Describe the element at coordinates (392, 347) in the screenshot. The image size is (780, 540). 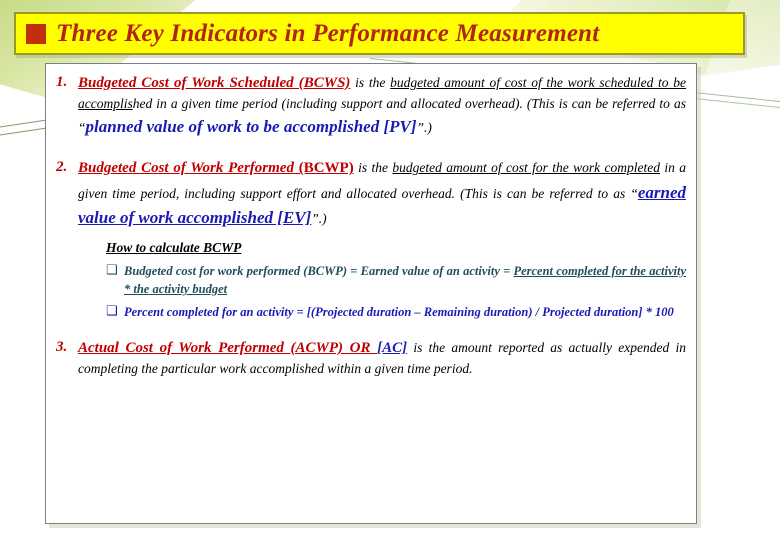
I see `term-ac: [AC]` at that location.